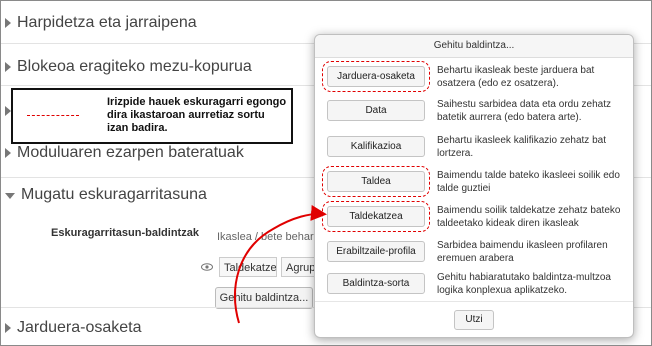  What do you see at coordinates (53, 115) in the screenshot?
I see `dashed-line-sample` at bounding box center [53, 115].